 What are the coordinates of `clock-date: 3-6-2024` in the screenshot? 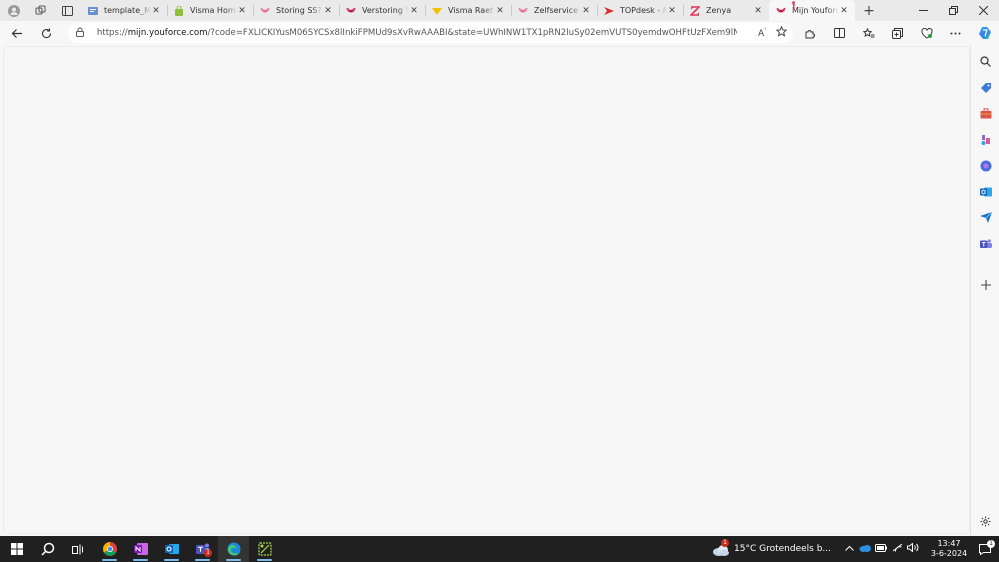 It's located at (949, 553).